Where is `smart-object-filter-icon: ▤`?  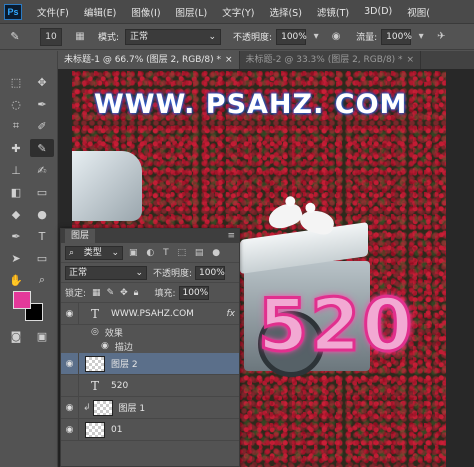 smart-object-filter-icon: ▤ is located at coordinates (199, 253).